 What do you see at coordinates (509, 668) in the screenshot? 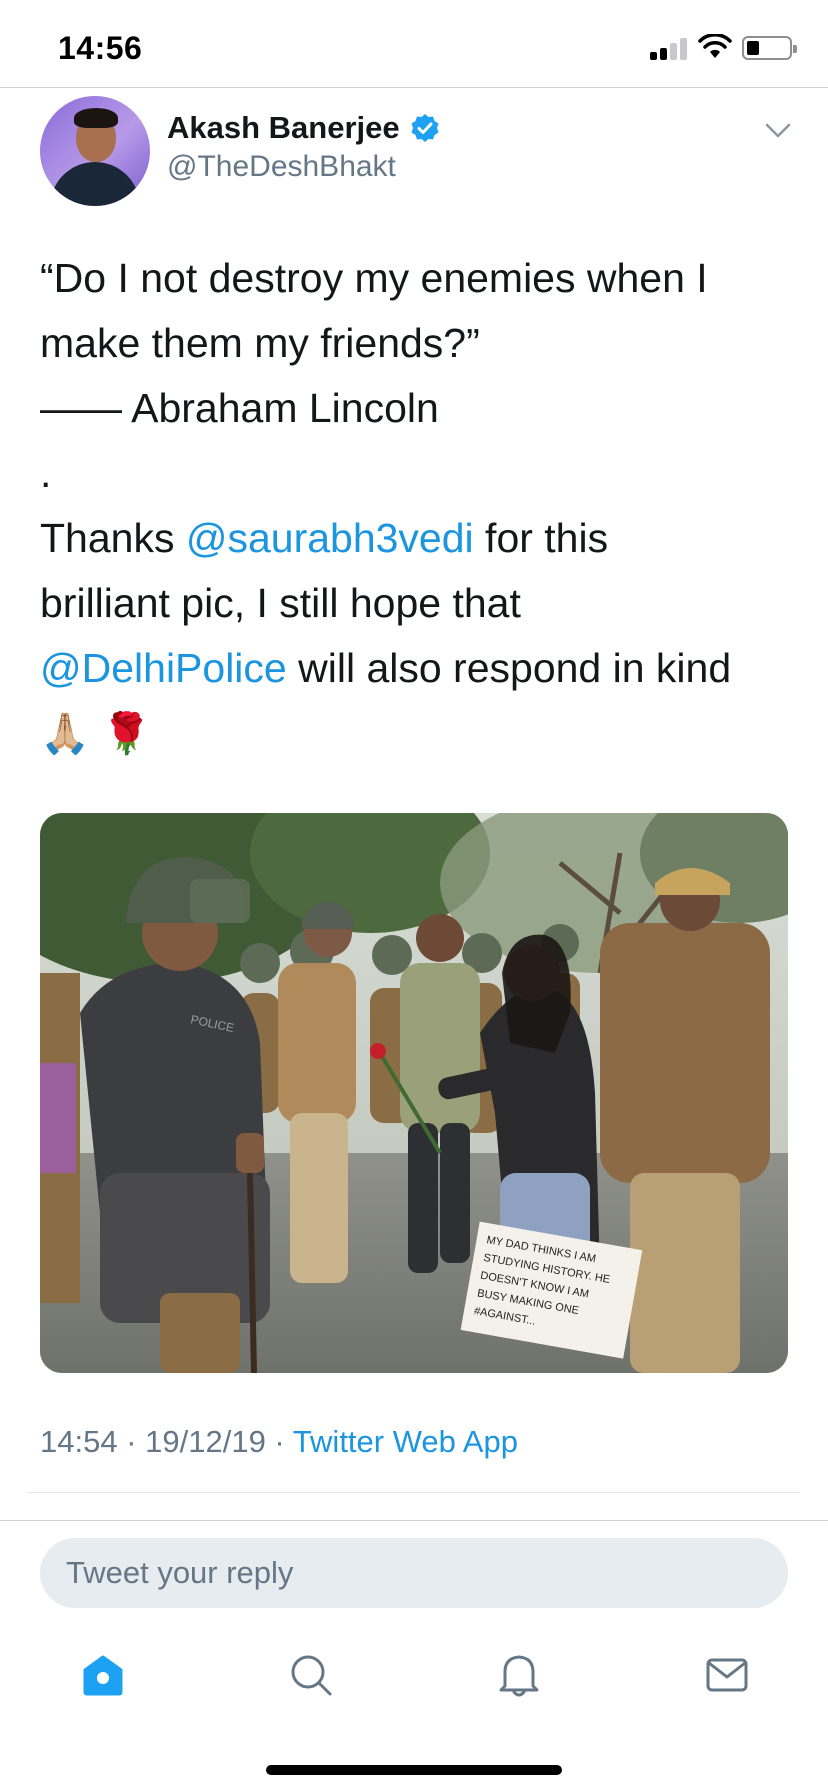
I see `tweet-text-segment: will also respond in kind` at bounding box center [509, 668].